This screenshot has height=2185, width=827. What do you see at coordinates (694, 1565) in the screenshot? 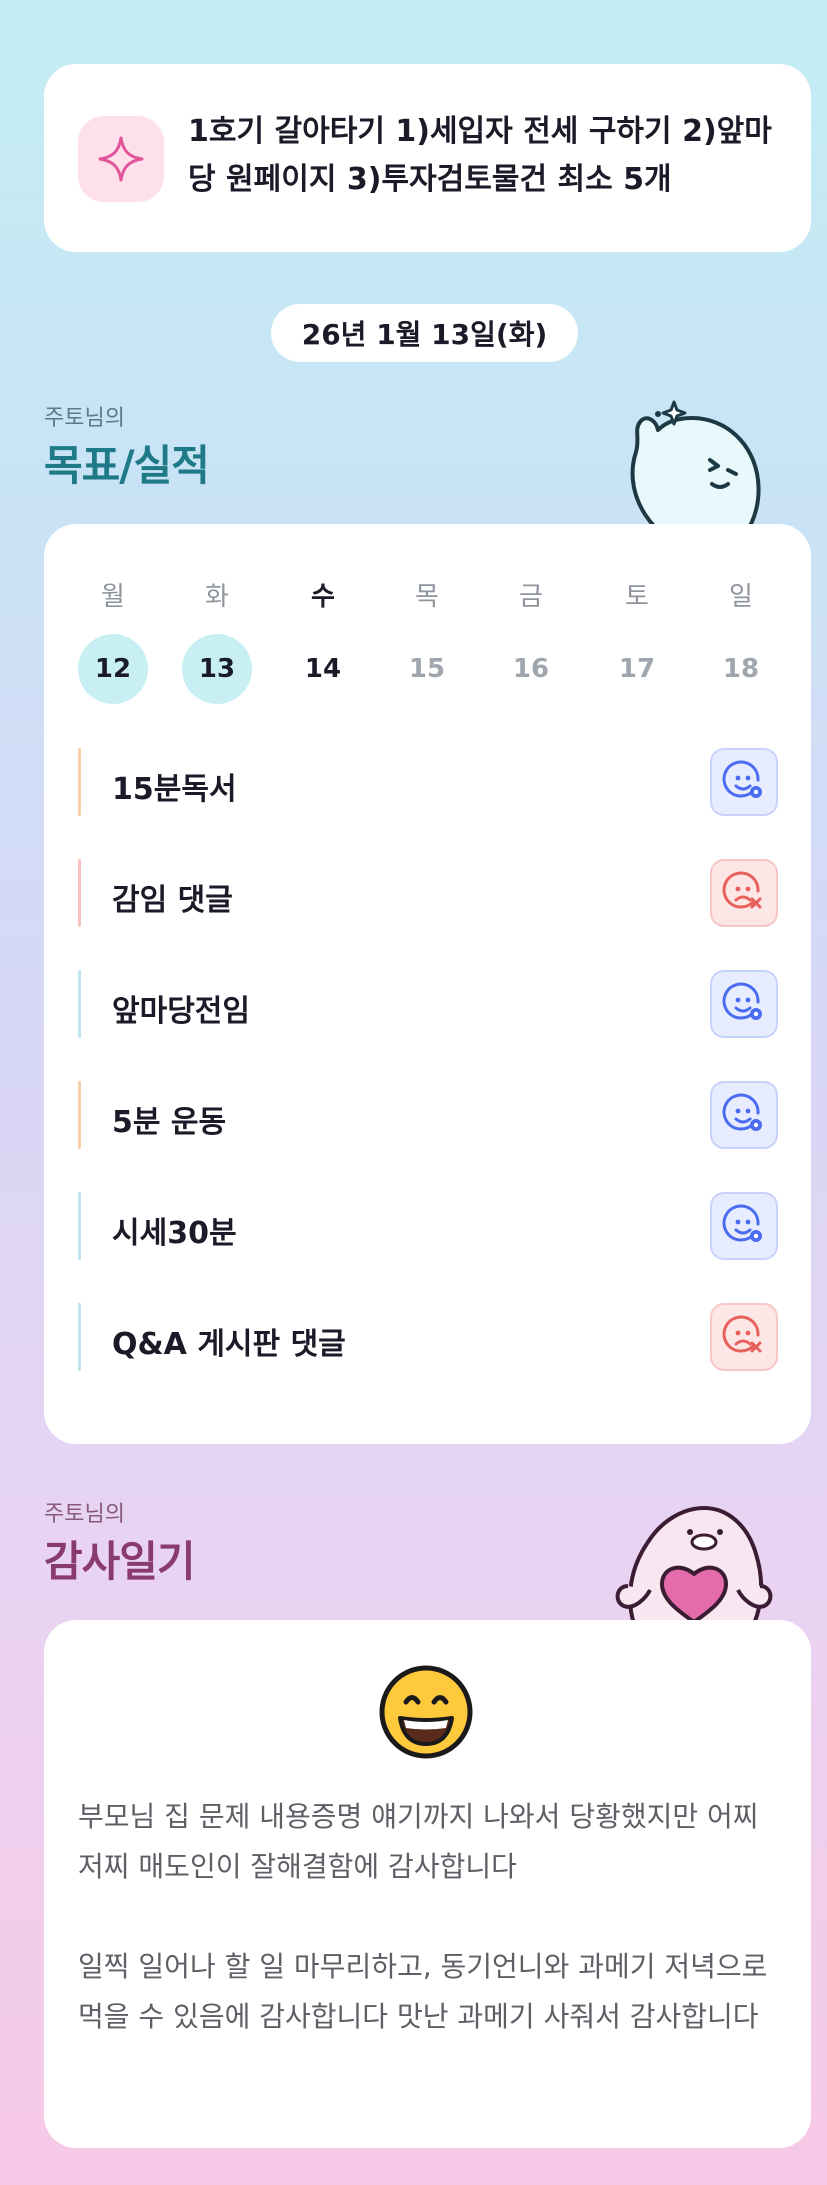
I see `mascot-heart-illustration` at bounding box center [694, 1565].